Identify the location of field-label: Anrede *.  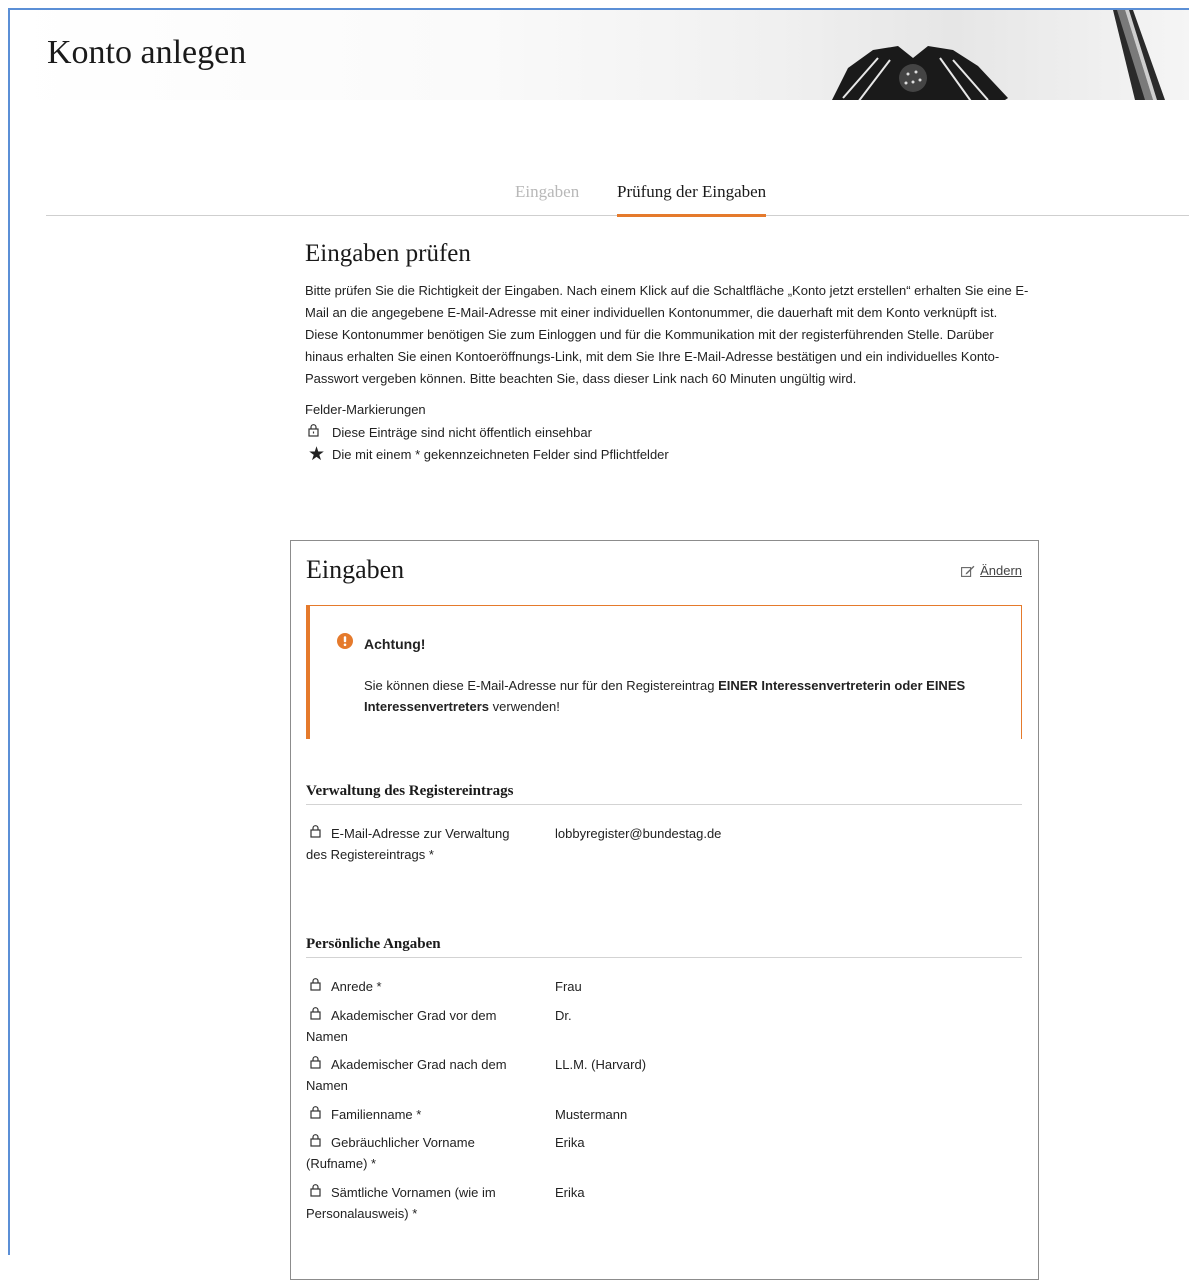
(418, 986).